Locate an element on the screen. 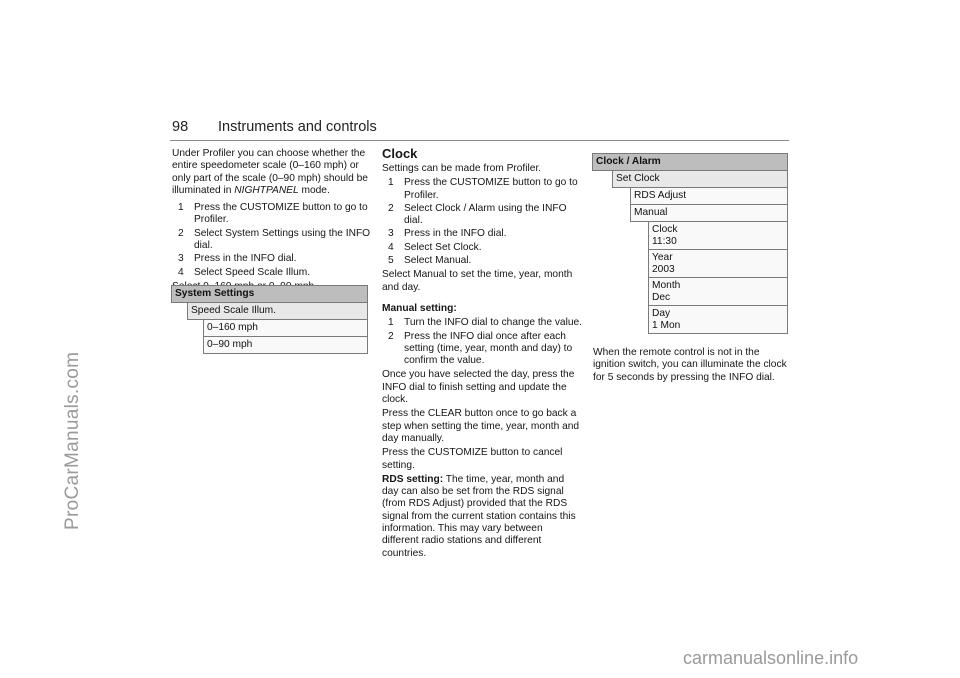  menu-item-label: Year is located at coordinates (662, 257).